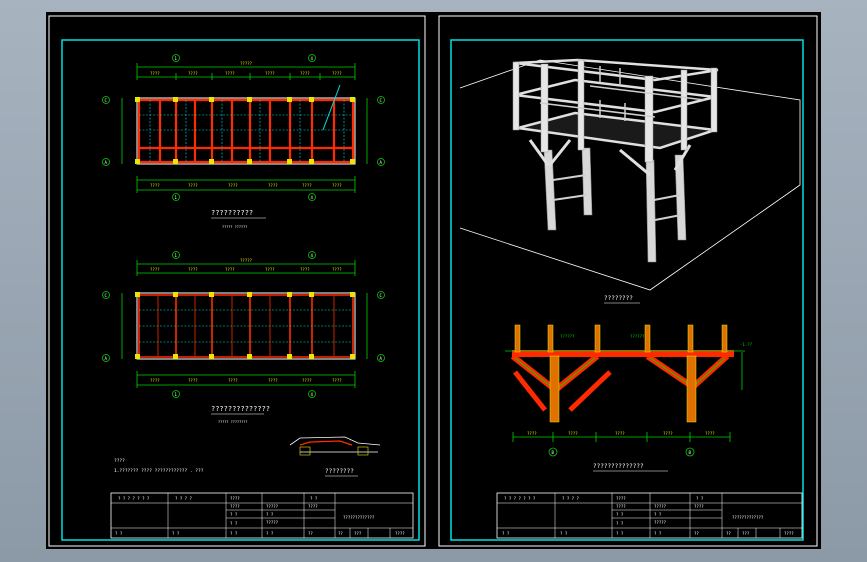  Describe the element at coordinates (119, 461) in the screenshot. I see `notes-heading: ????` at that location.